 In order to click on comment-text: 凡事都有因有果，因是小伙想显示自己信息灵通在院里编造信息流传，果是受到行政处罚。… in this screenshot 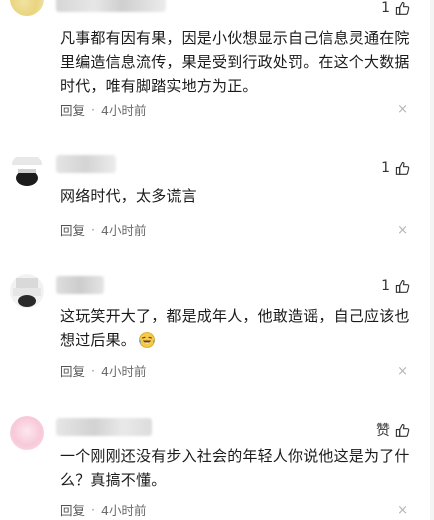, I will do `click(235, 62)`.